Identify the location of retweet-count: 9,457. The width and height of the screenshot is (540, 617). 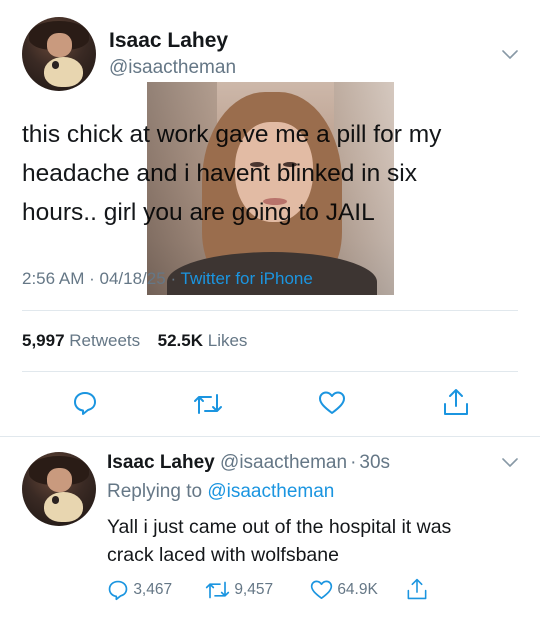
(254, 589).